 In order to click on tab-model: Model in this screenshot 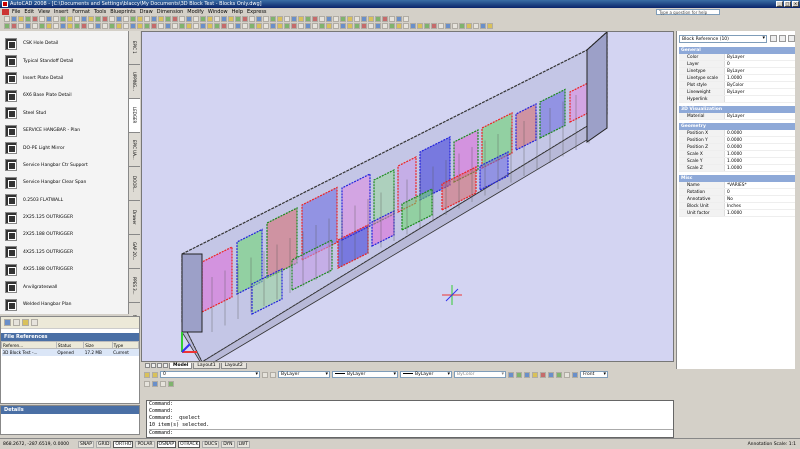, I will do `click(181, 365)`.